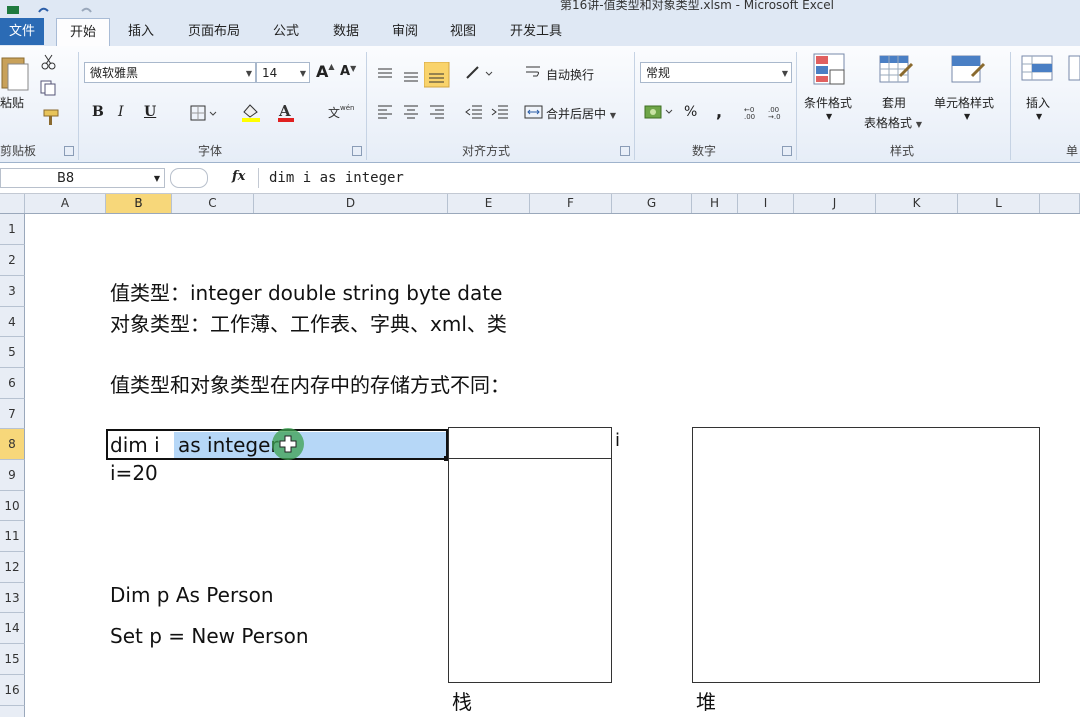  Describe the element at coordinates (489, 203) in the screenshot. I see `column-header-e: E` at that location.